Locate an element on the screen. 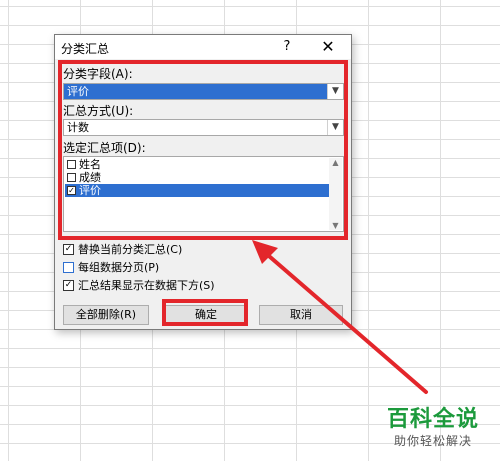  annotation-arrow is located at coordinates (340, 317).